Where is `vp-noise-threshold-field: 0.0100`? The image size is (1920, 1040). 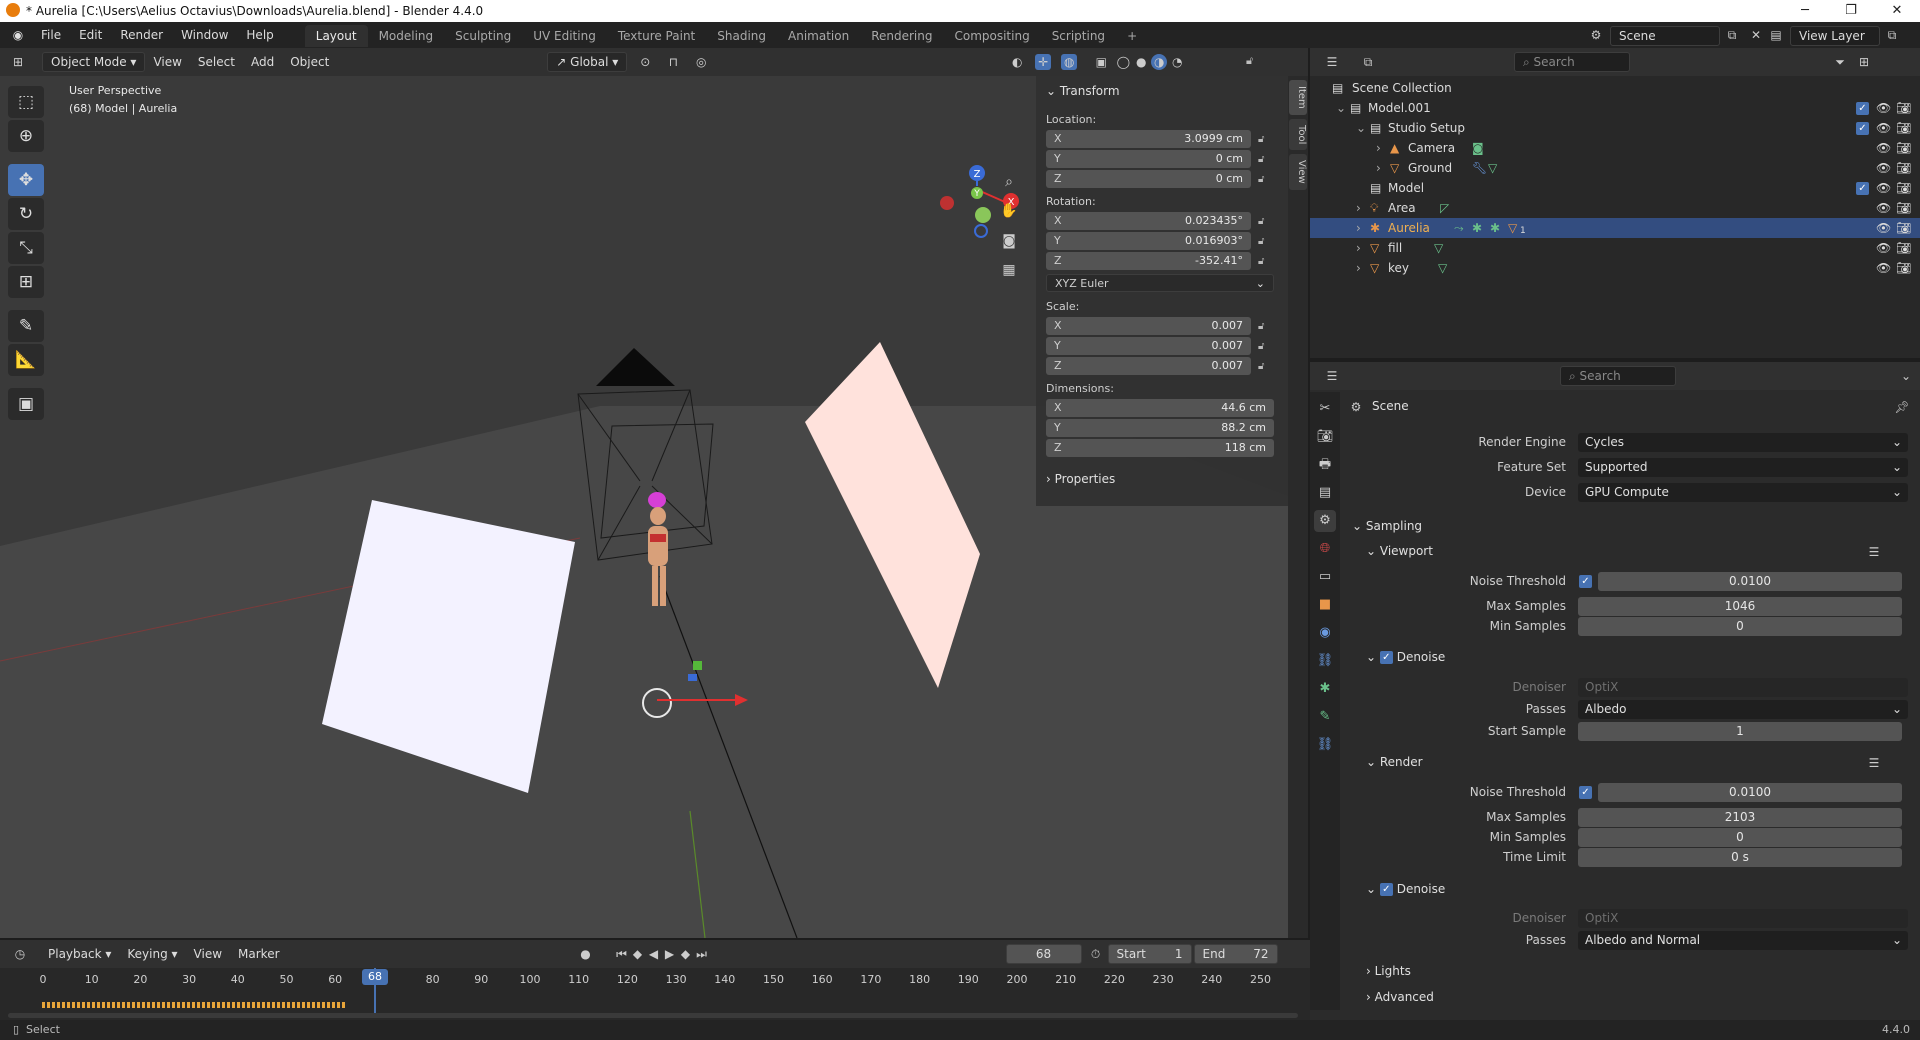 vp-noise-threshold-field: 0.0100 is located at coordinates (1750, 581).